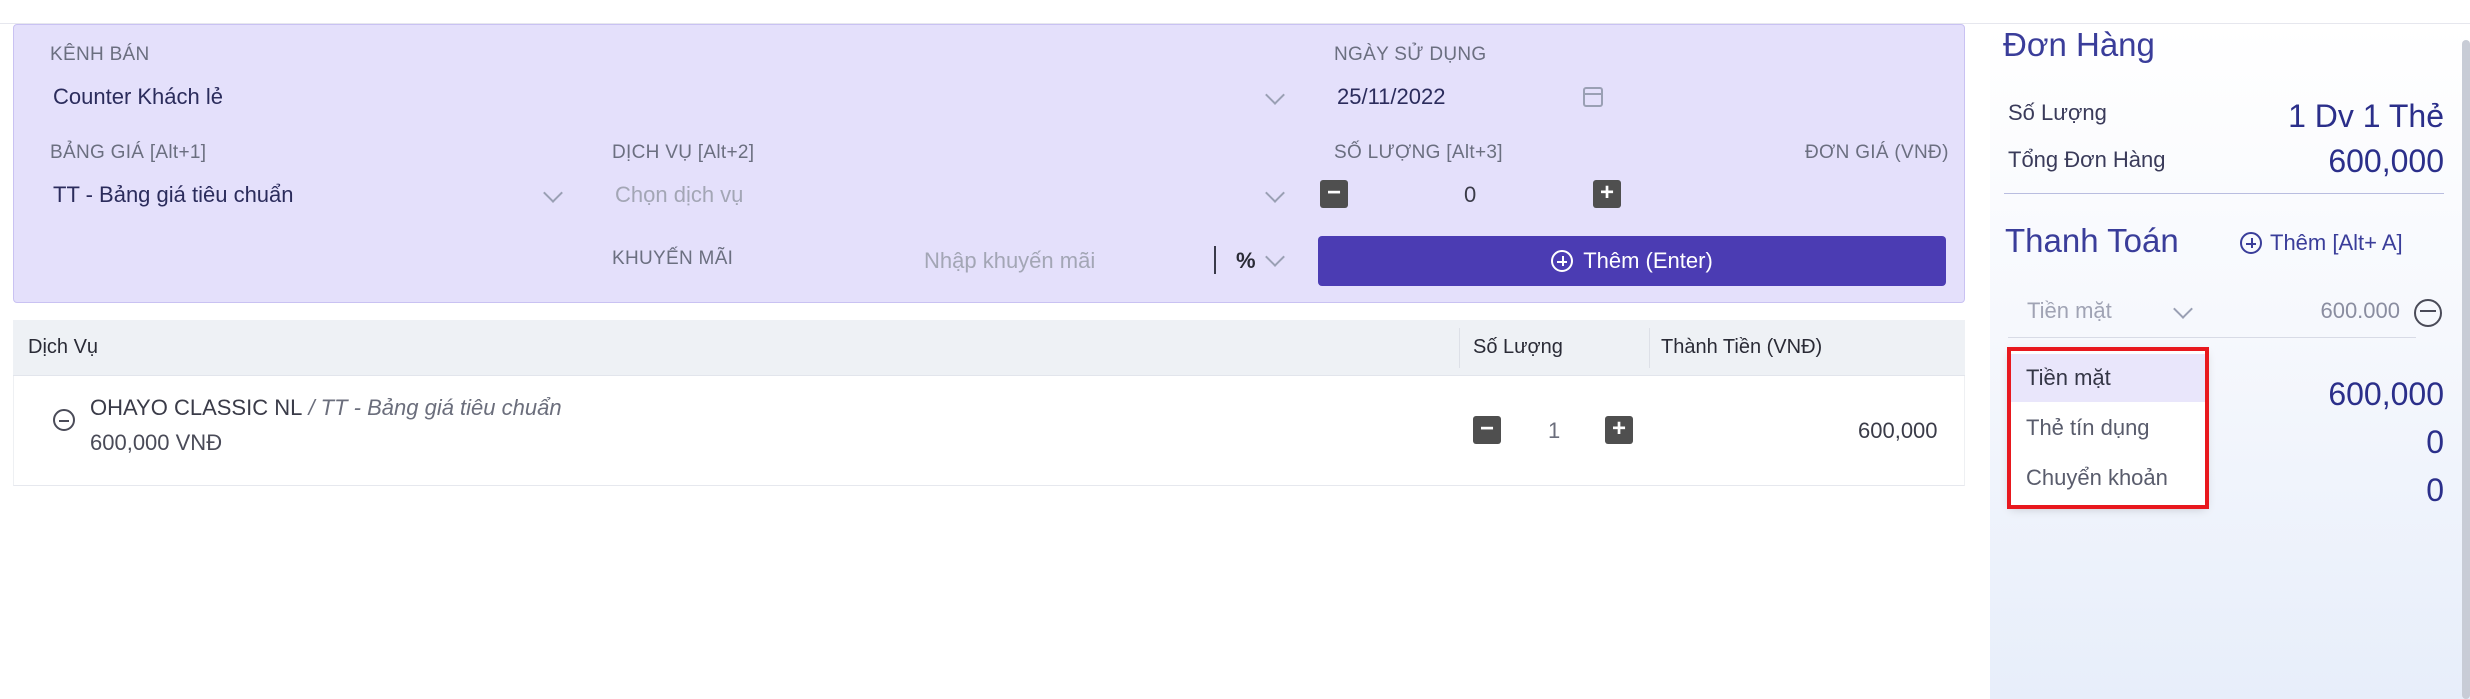 The height and width of the screenshot is (699, 2470). What do you see at coordinates (989, 348) in the screenshot?
I see `service-table-header: Dịch Vụ Số Lượng Thành Tiền (VNĐ)` at bounding box center [989, 348].